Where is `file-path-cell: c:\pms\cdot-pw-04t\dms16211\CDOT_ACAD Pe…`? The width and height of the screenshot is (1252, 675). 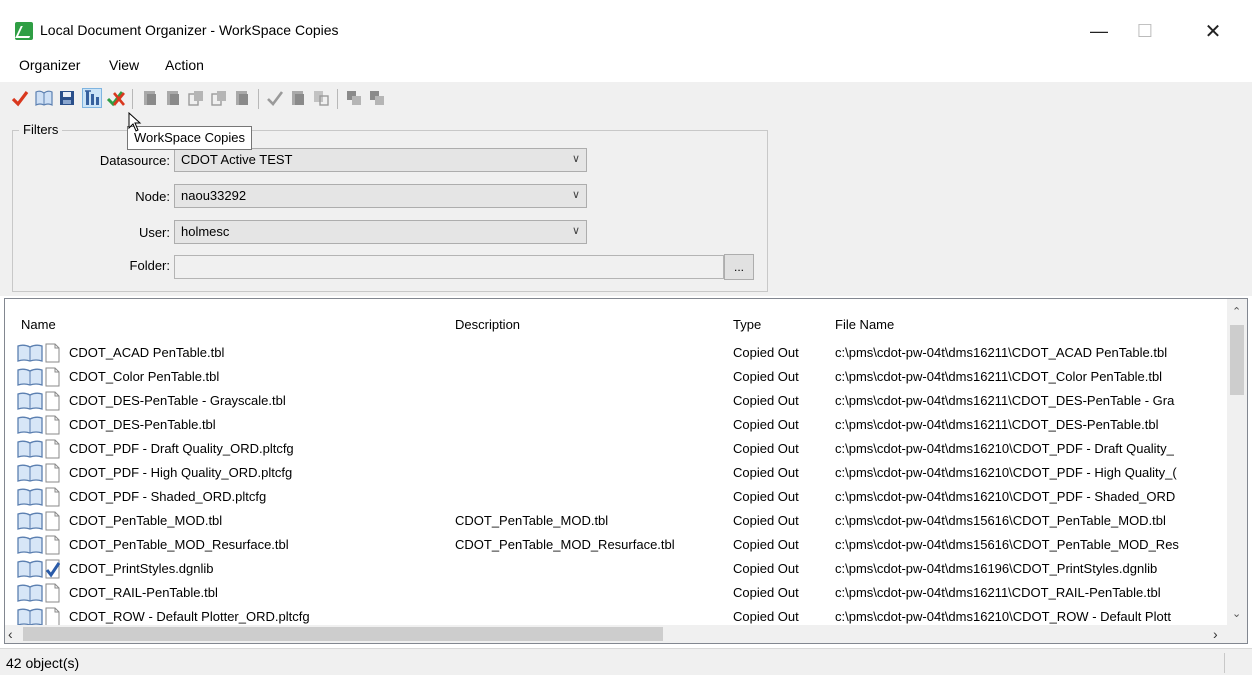
file-path-cell: c:\pms\cdot-pw-04t\dms16211\CDOT_ACAD Pe… is located at coordinates (1001, 352).